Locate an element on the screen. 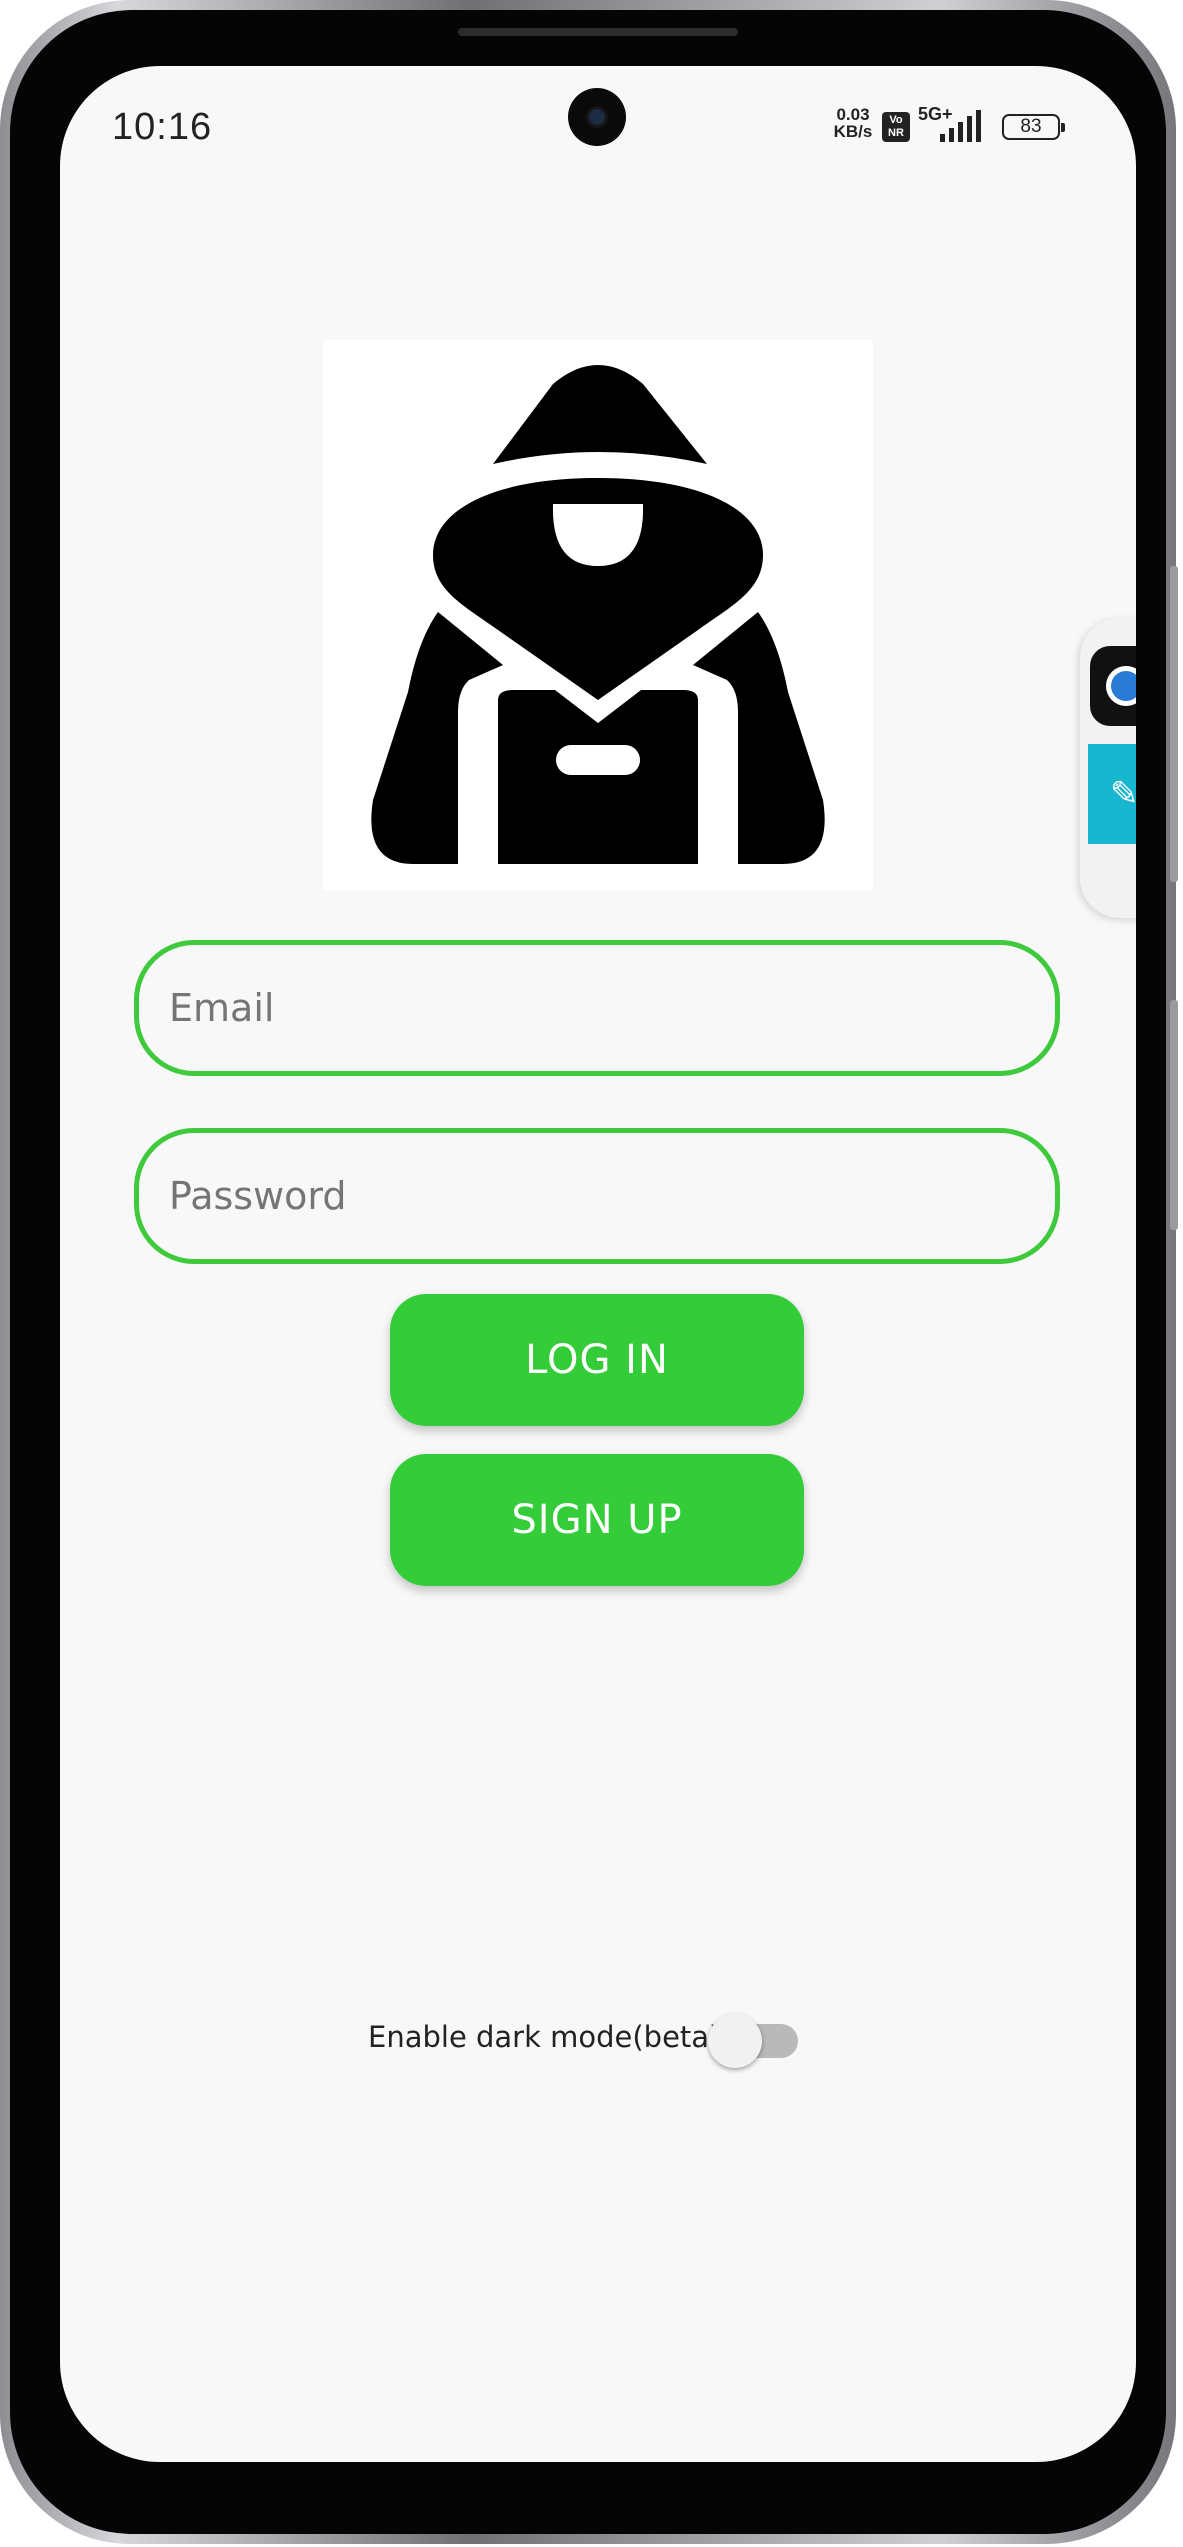 The image size is (1183, 2547). floating-toolbar: ✎ is located at coordinates (1108, 768).